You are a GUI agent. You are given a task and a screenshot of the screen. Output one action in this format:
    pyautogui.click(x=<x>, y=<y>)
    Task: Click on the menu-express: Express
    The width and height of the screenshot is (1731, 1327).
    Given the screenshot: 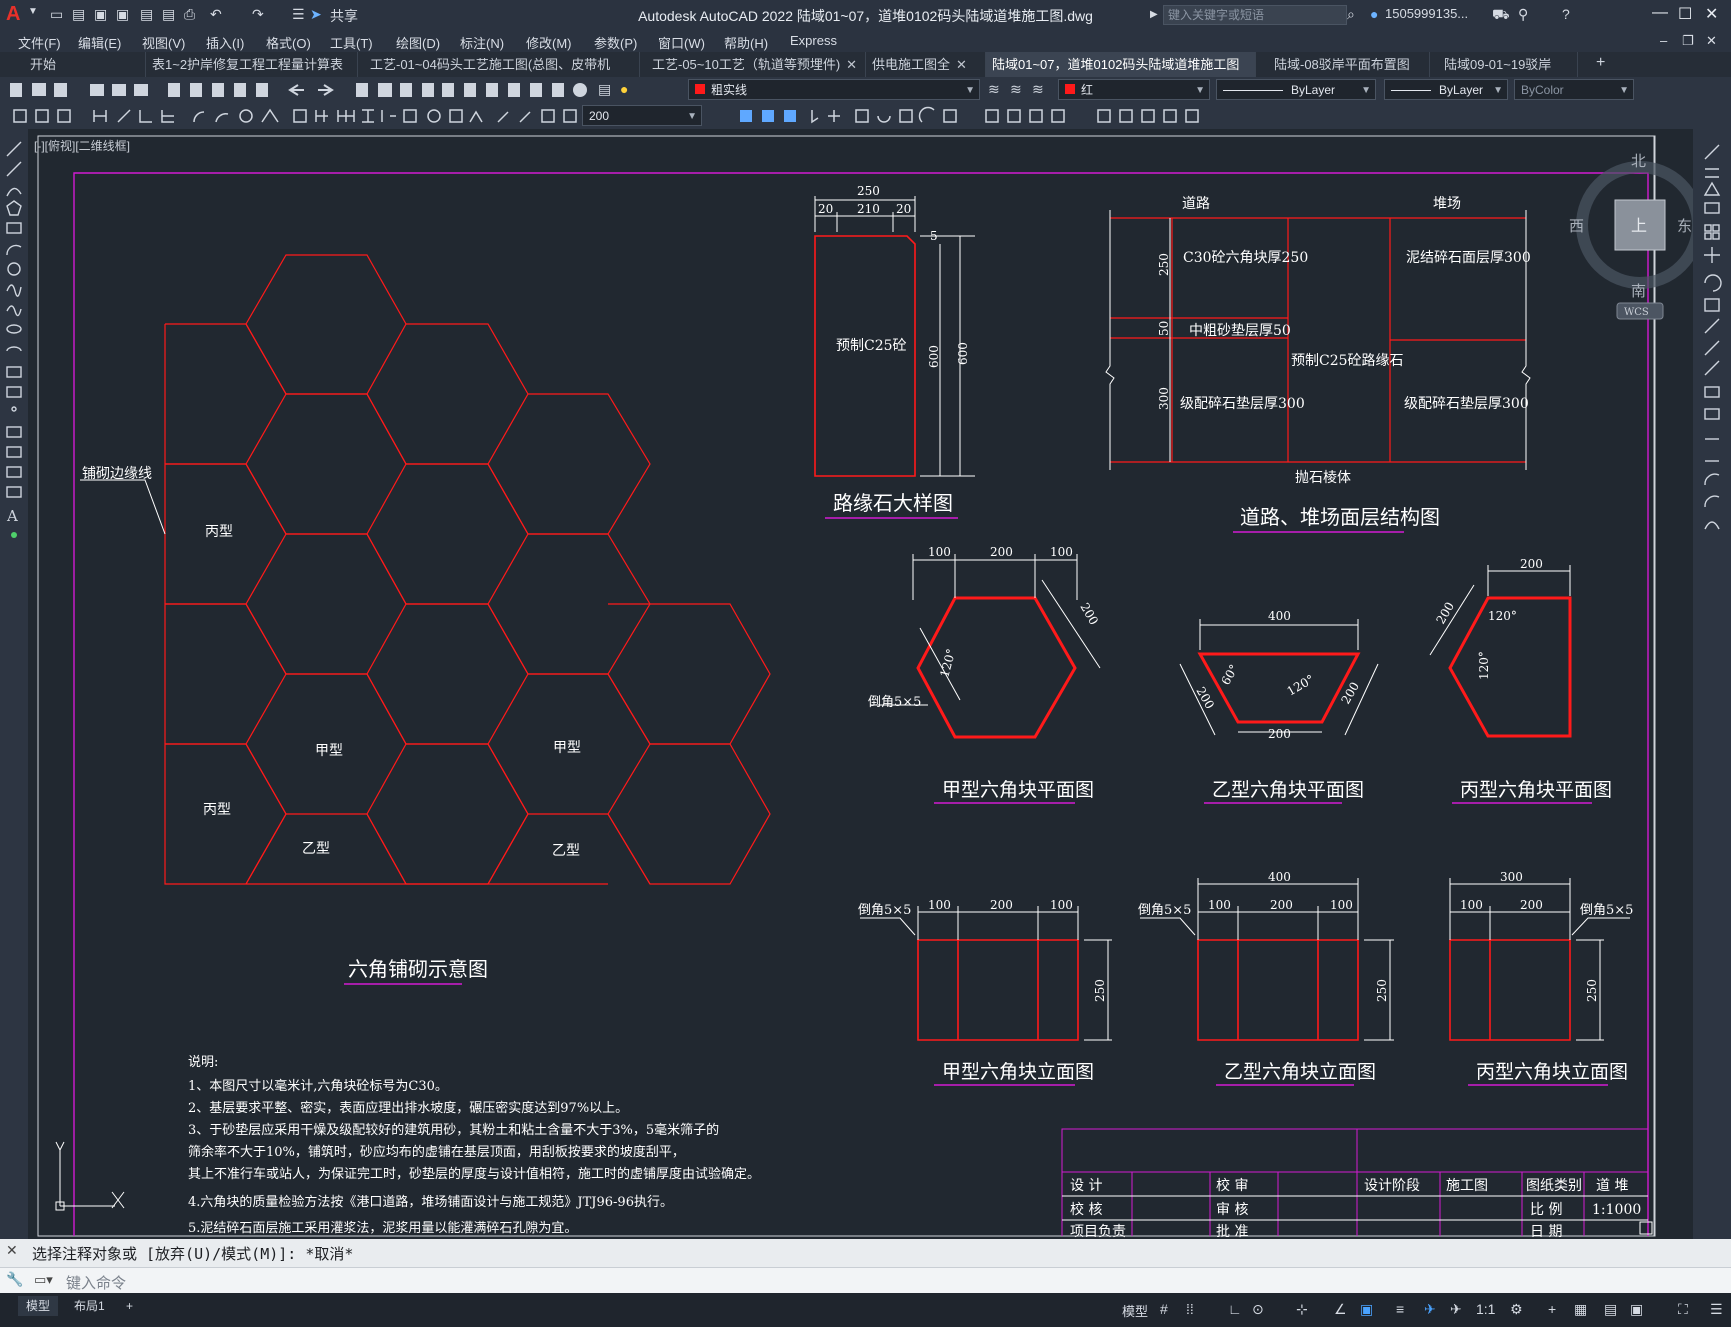 What is the action you would take?
    pyautogui.click(x=813, y=40)
    